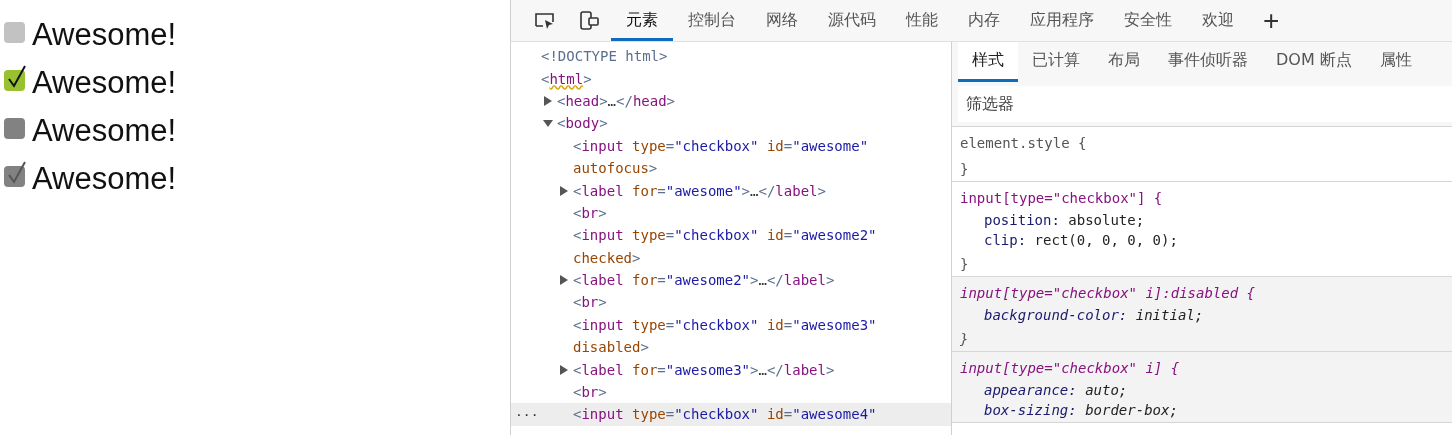 This screenshot has width=1452, height=435. What do you see at coordinates (1395, 62) in the screenshot?
I see `styles-tab: 属性` at bounding box center [1395, 62].